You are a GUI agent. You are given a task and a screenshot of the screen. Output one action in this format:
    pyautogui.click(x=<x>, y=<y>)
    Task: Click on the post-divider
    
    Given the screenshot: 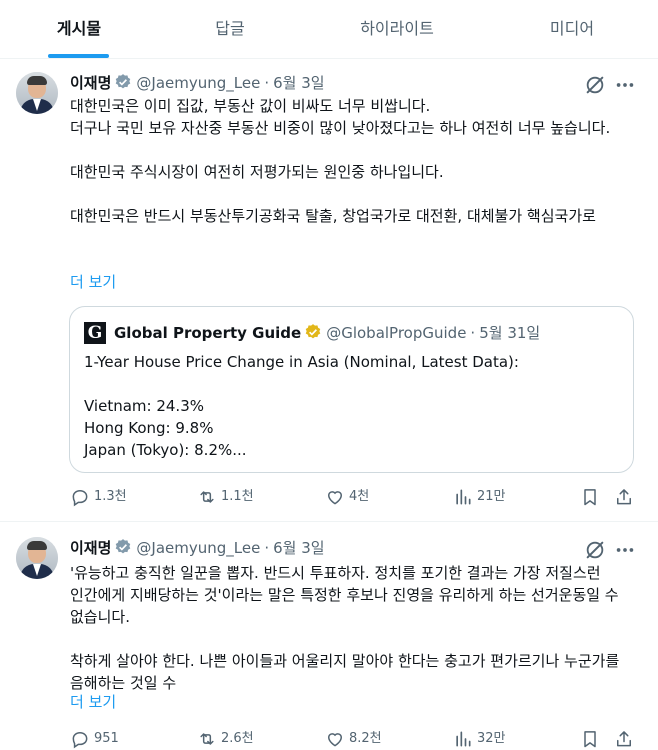 What is the action you would take?
    pyautogui.click(x=329, y=521)
    